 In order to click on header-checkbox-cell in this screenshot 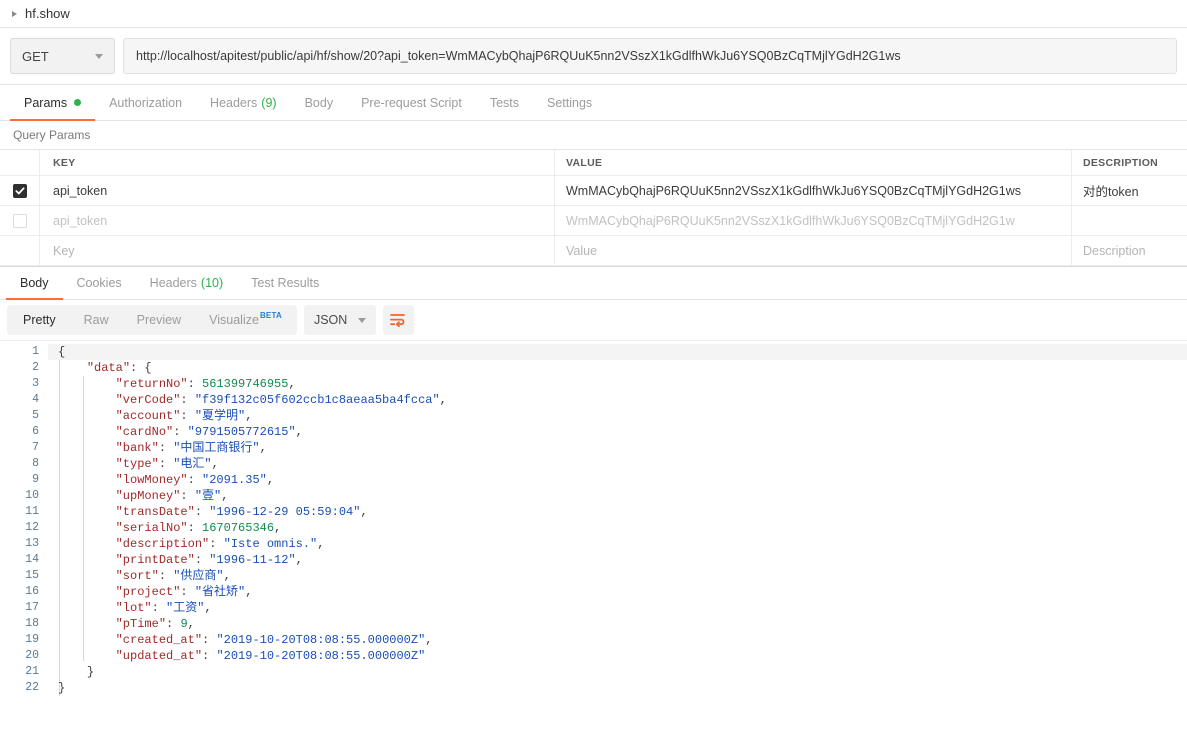, I will do `click(20, 162)`.